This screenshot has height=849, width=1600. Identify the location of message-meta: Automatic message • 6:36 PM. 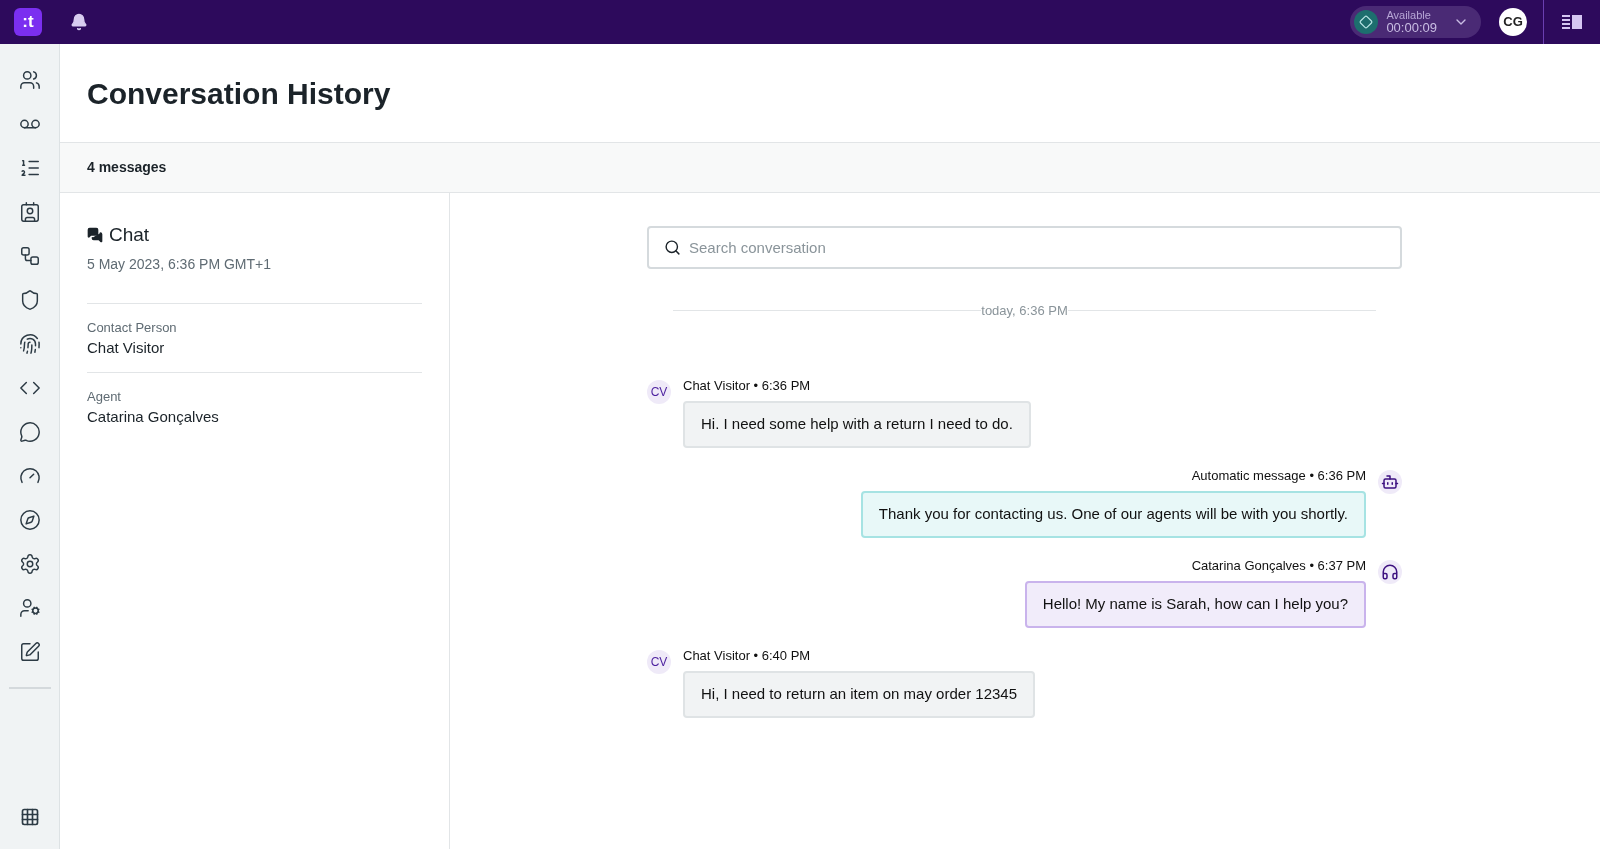
(1278, 475).